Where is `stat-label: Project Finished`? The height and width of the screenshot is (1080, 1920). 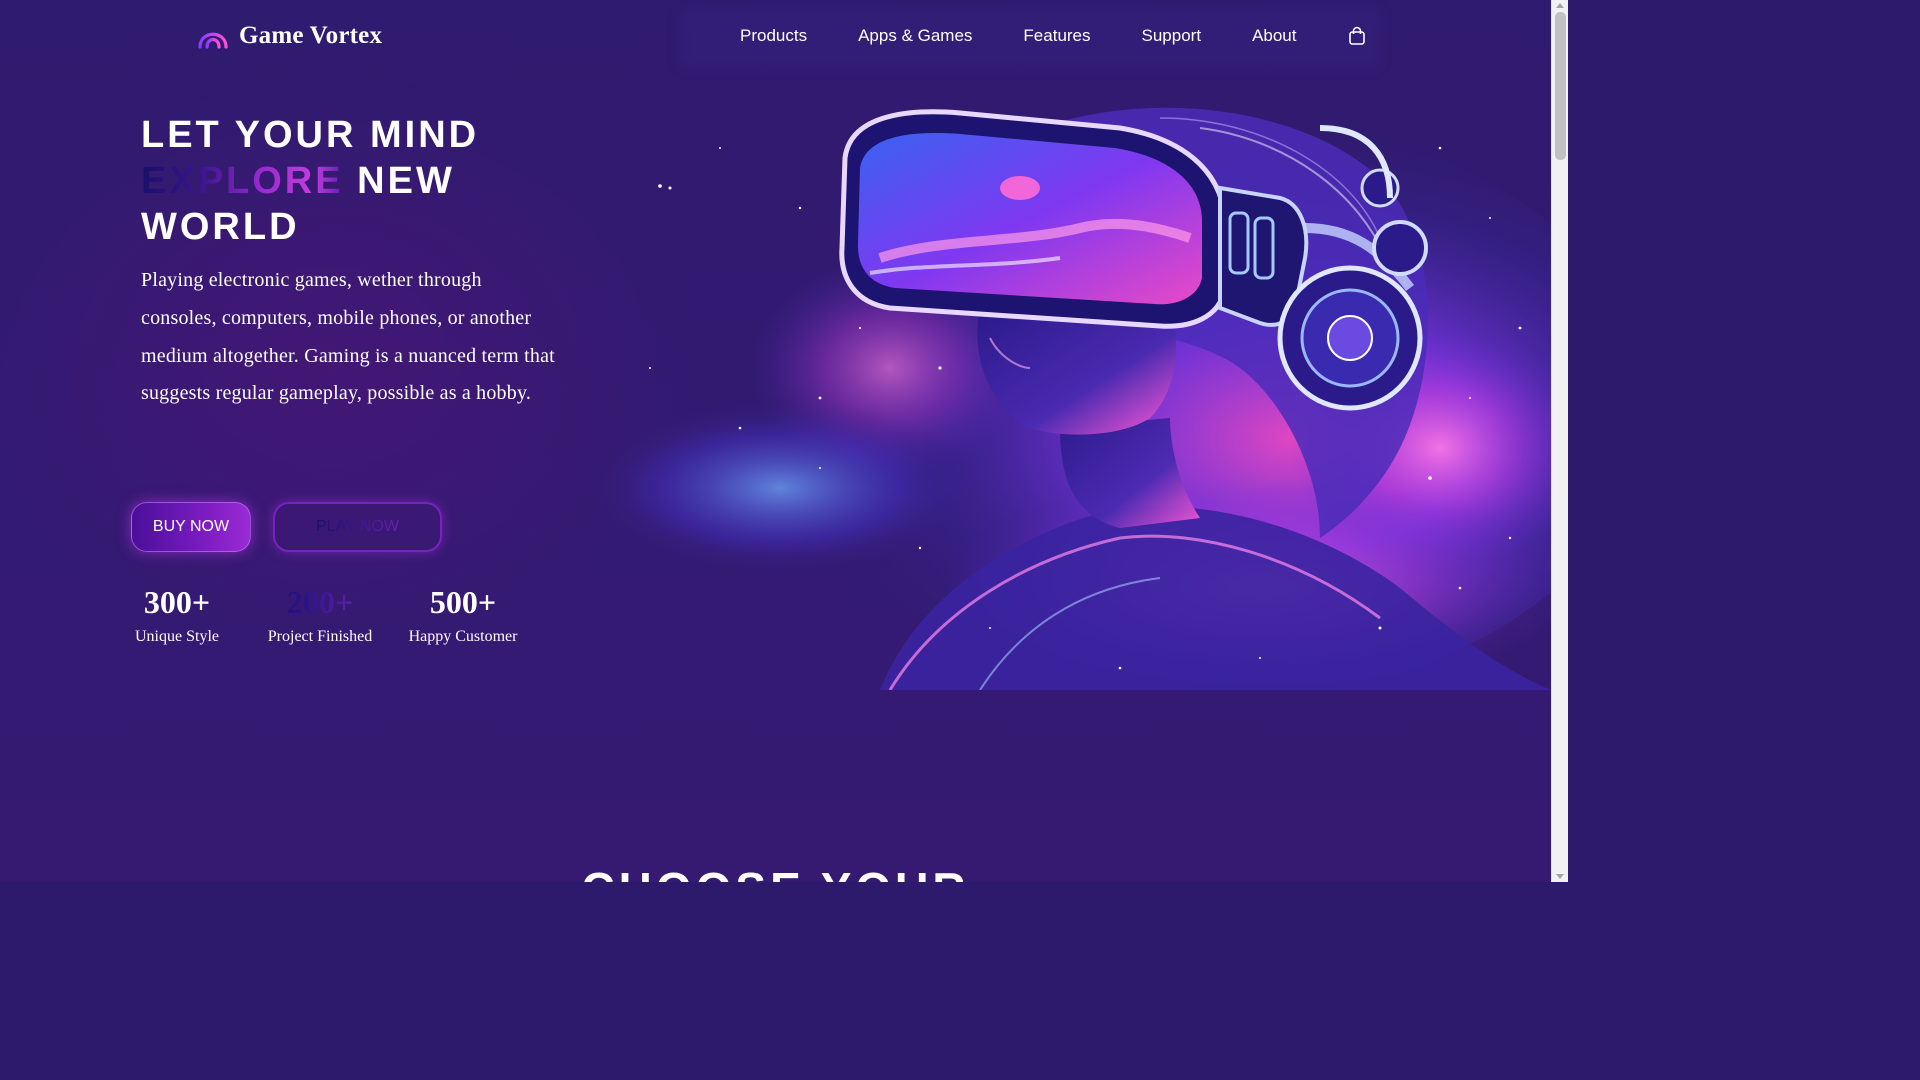 stat-label: Project Finished is located at coordinates (320, 636).